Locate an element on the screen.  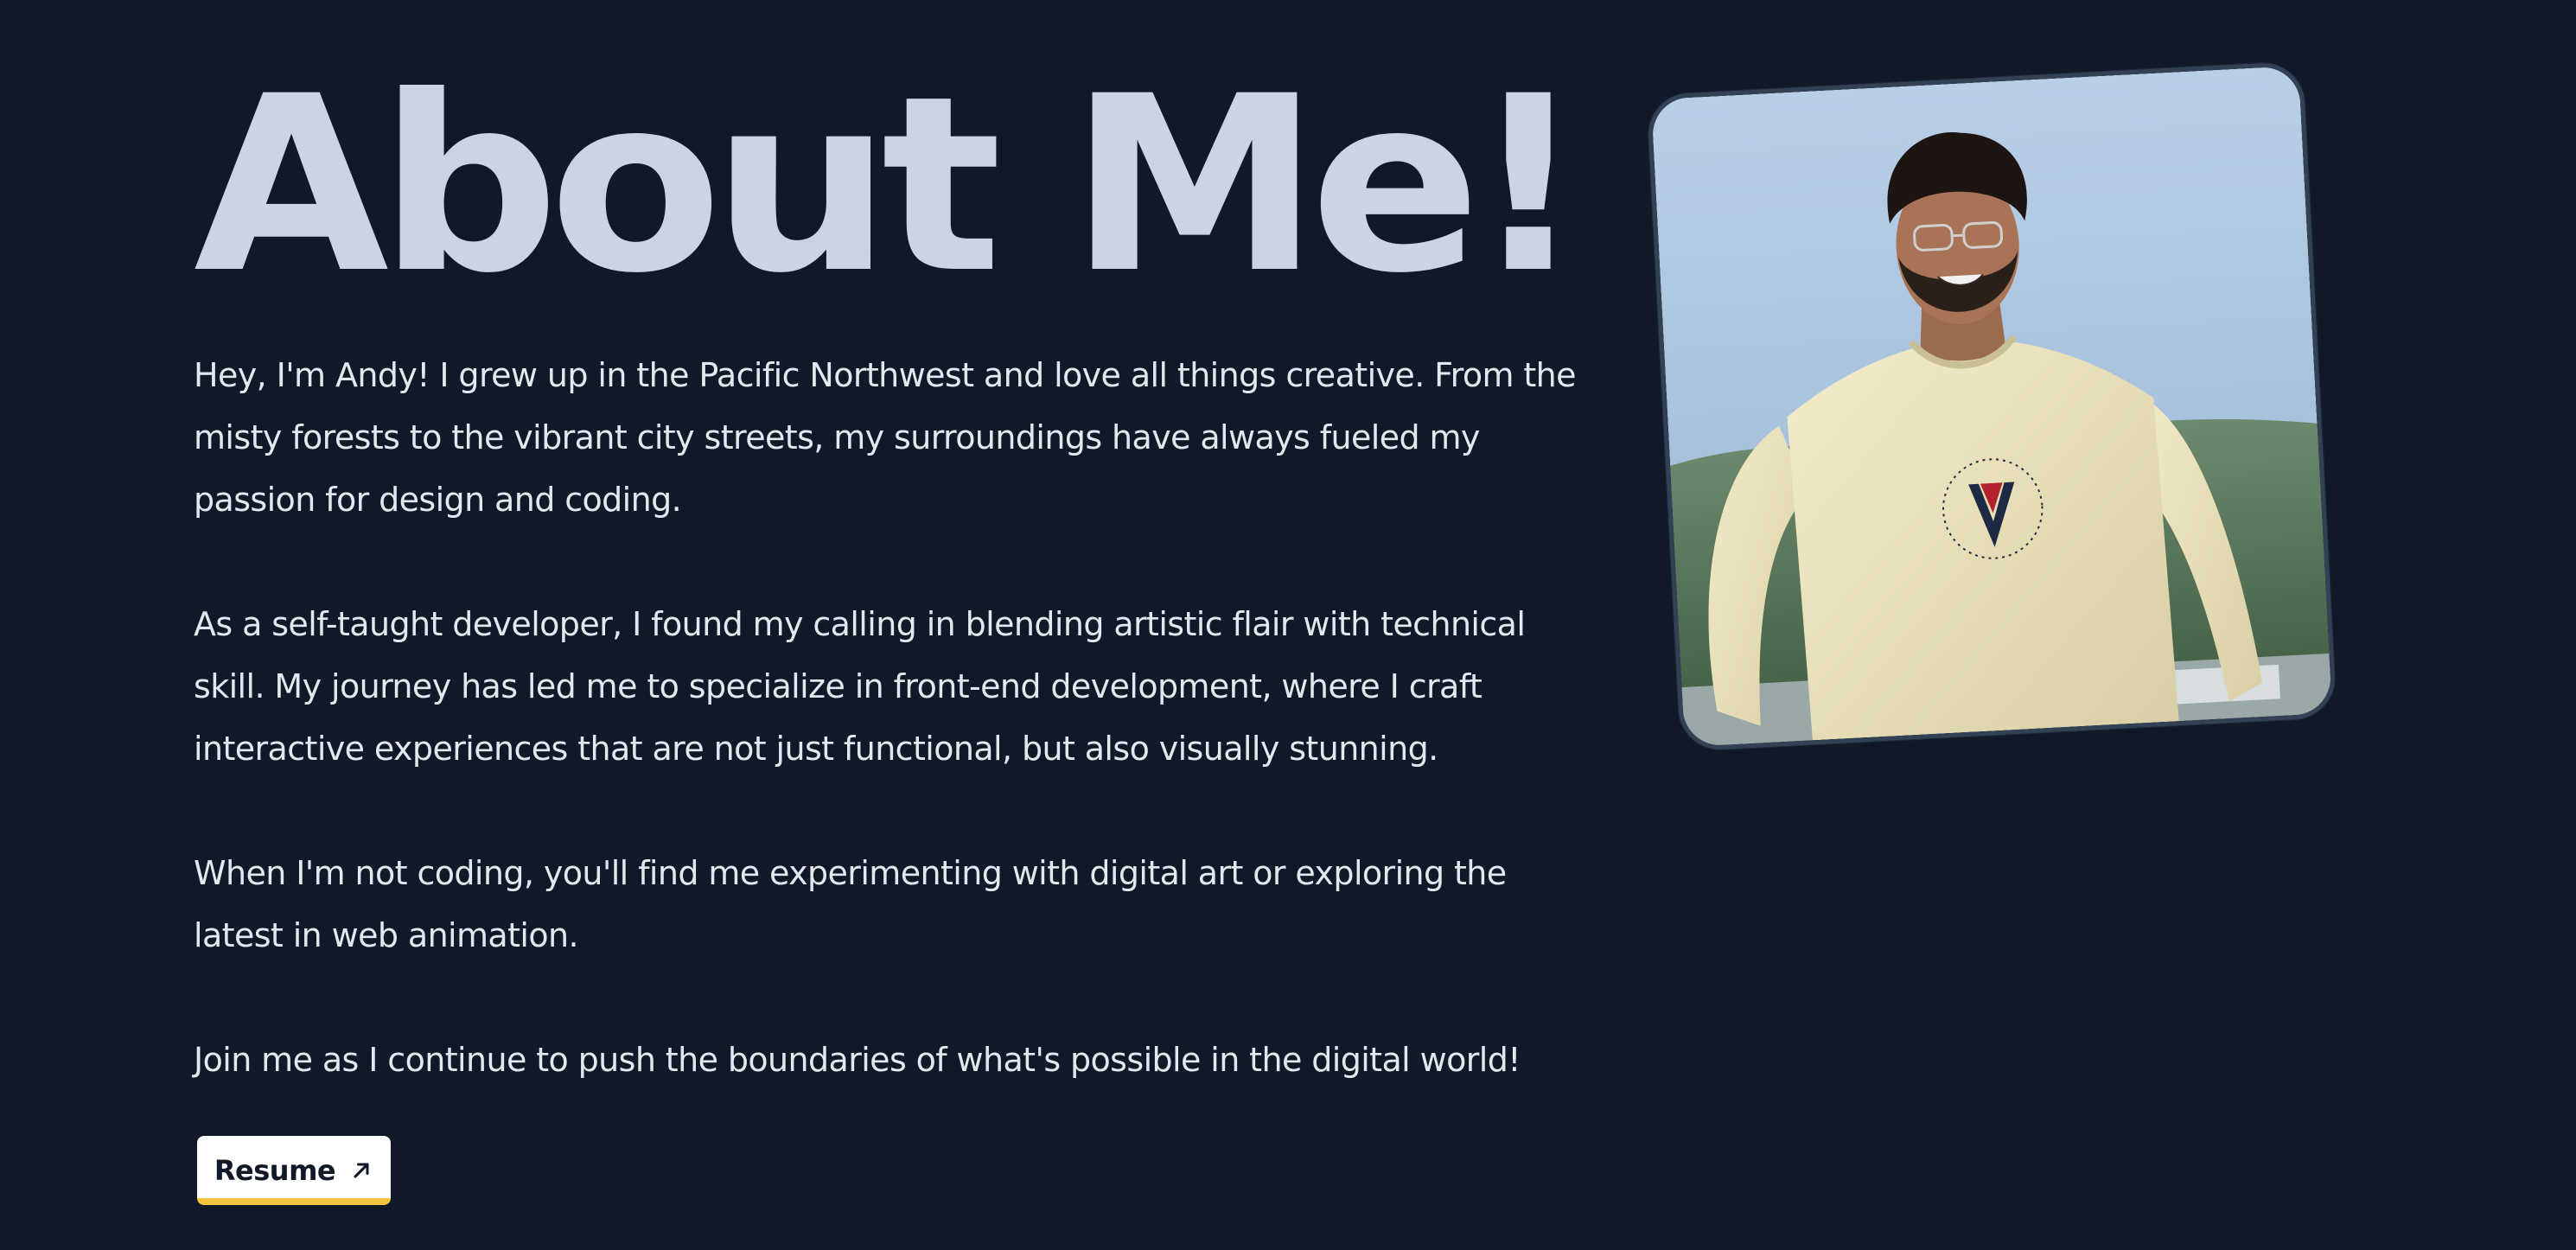
page-title: About Me! is located at coordinates (890, 185).